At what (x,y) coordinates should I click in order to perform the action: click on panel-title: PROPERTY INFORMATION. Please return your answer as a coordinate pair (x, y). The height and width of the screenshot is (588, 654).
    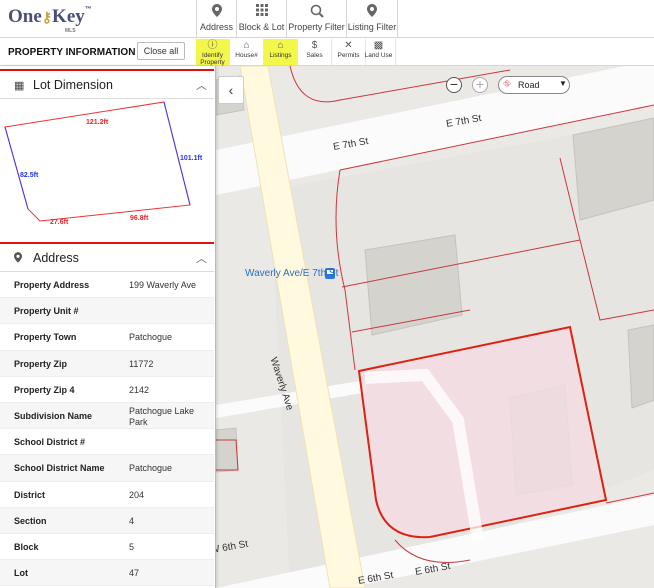
    Looking at the image, I should click on (72, 52).